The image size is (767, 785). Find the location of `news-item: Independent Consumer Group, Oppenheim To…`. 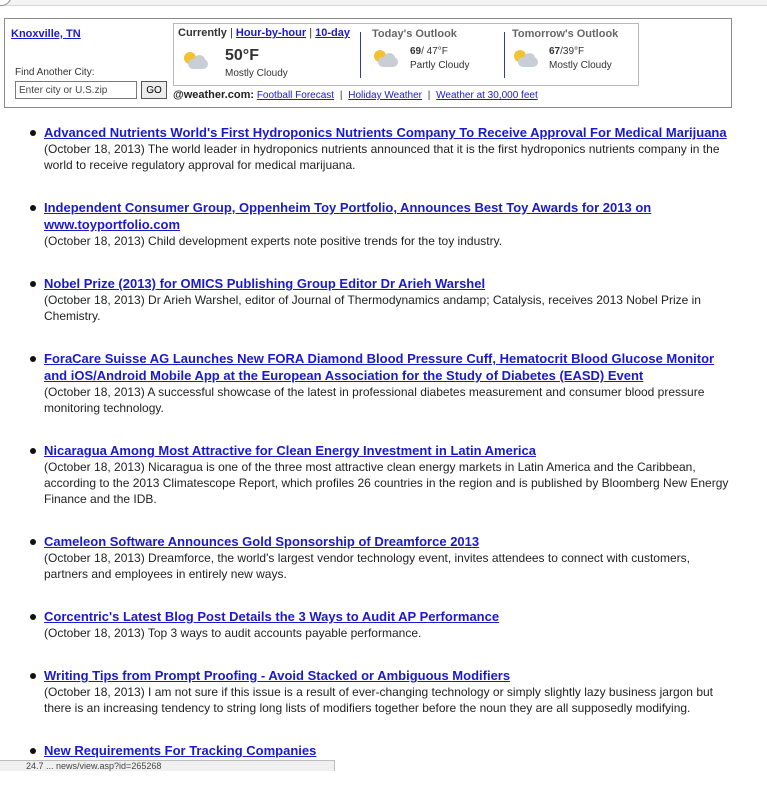

news-item: Independent Consumer Group, Oppenheim To… is located at coordinates (383, 224).